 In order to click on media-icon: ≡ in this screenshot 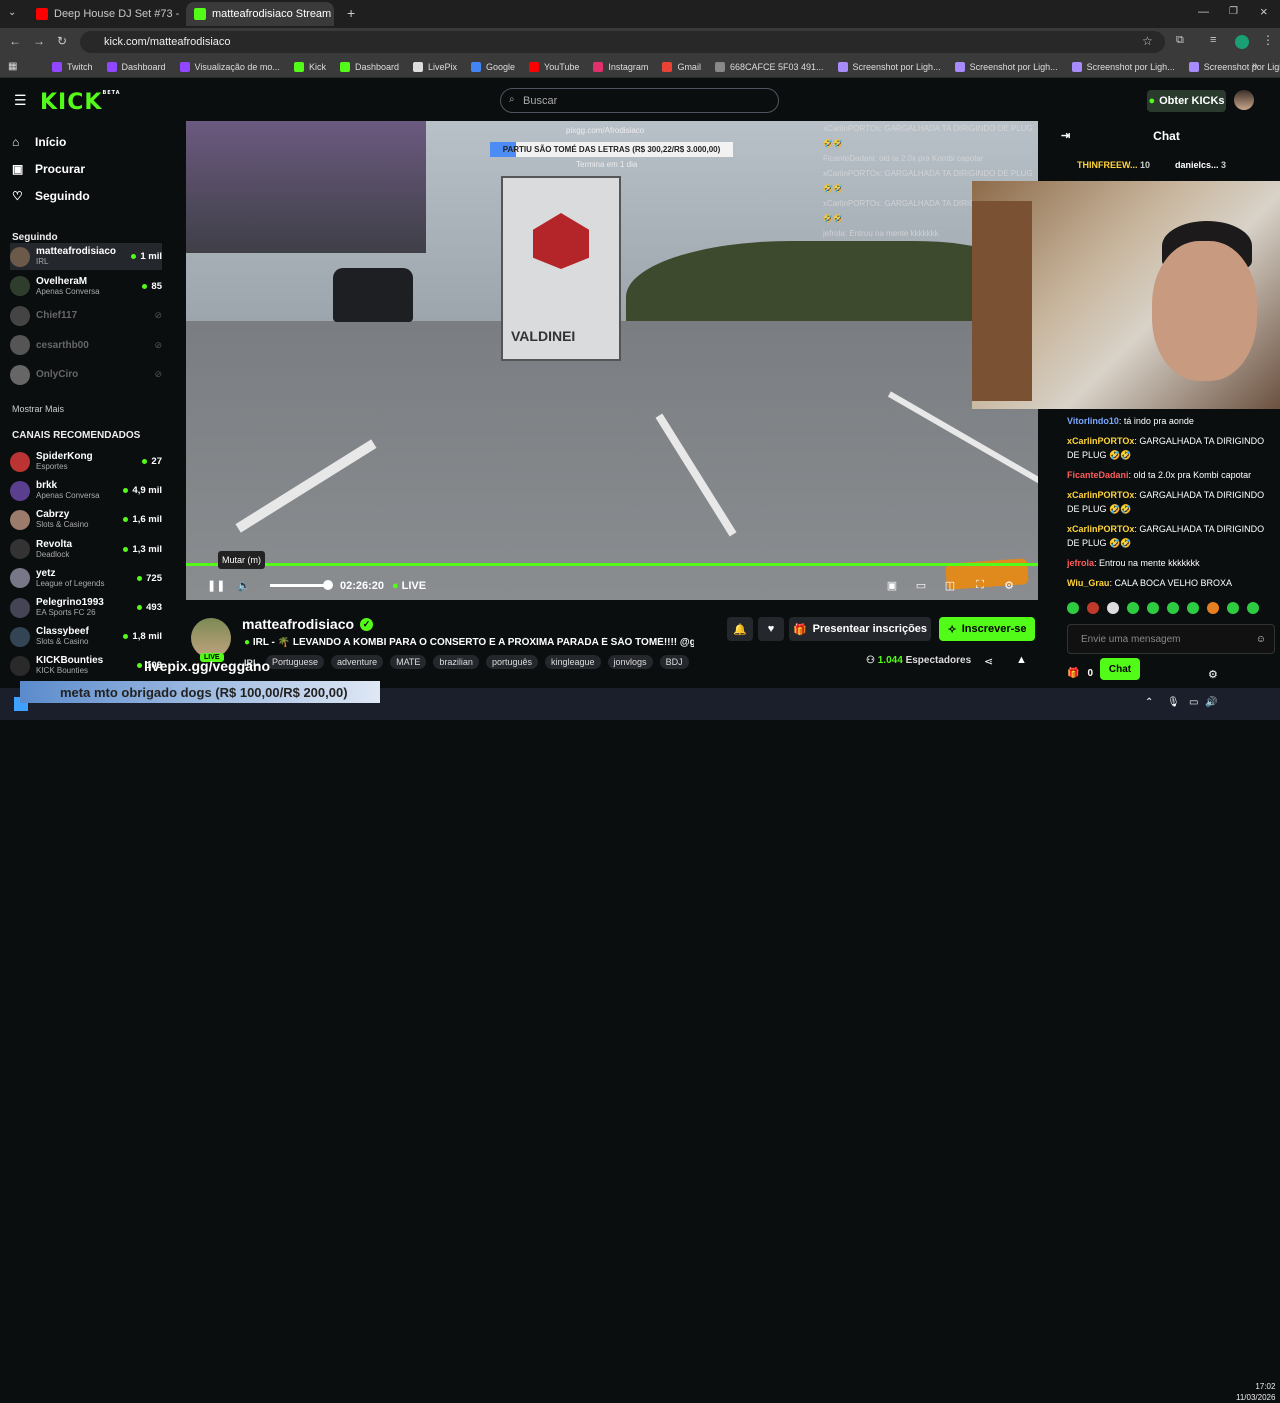, I will do `click(1213, 40)`.